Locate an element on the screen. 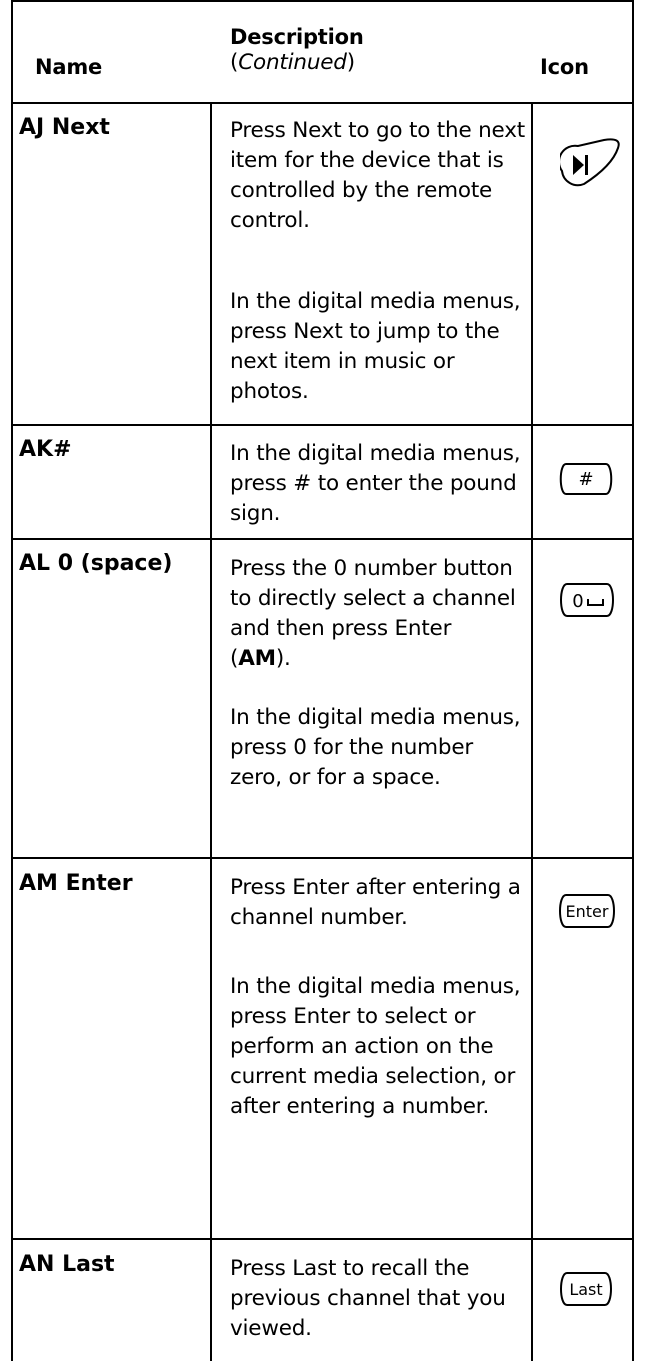 Image resolution: width=646 pixels, height=1361 pixels. svg-text: Last is located at coordinates (585, 1289).